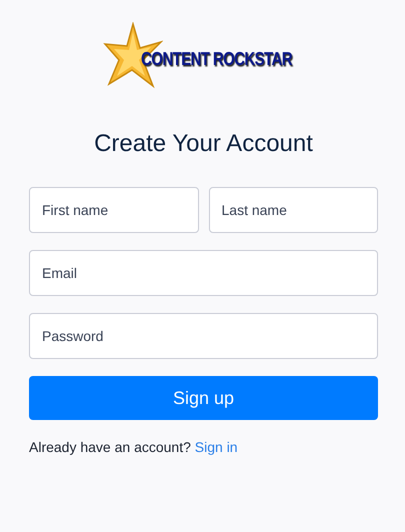  Describe the element at coordinates (203, 336) in the screenshot. I see `input-field: Password` at that location.